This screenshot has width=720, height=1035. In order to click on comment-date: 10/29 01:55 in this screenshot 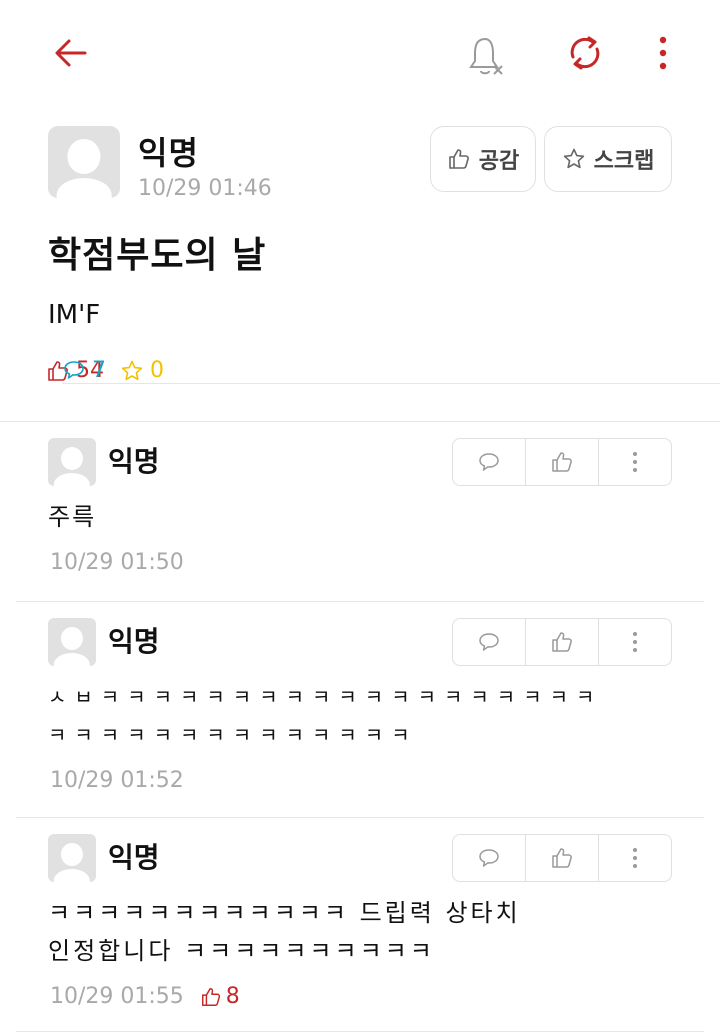, I will do `click(117, 996)`.